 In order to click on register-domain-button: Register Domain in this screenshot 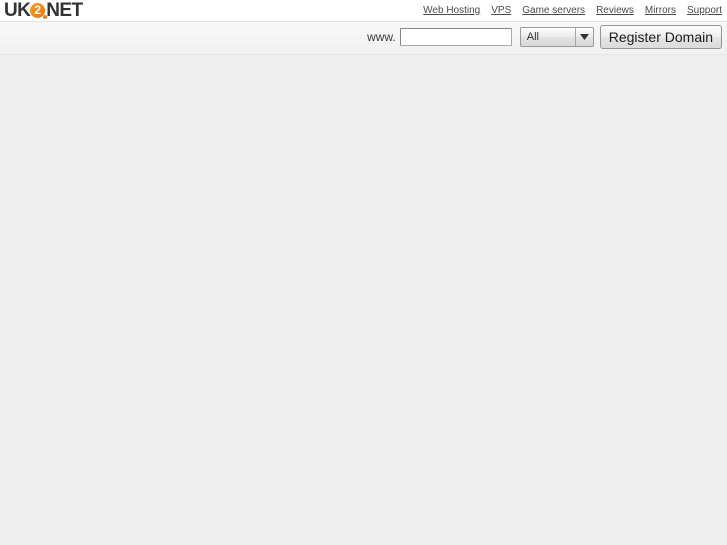, I will do `click(660, 37)`.